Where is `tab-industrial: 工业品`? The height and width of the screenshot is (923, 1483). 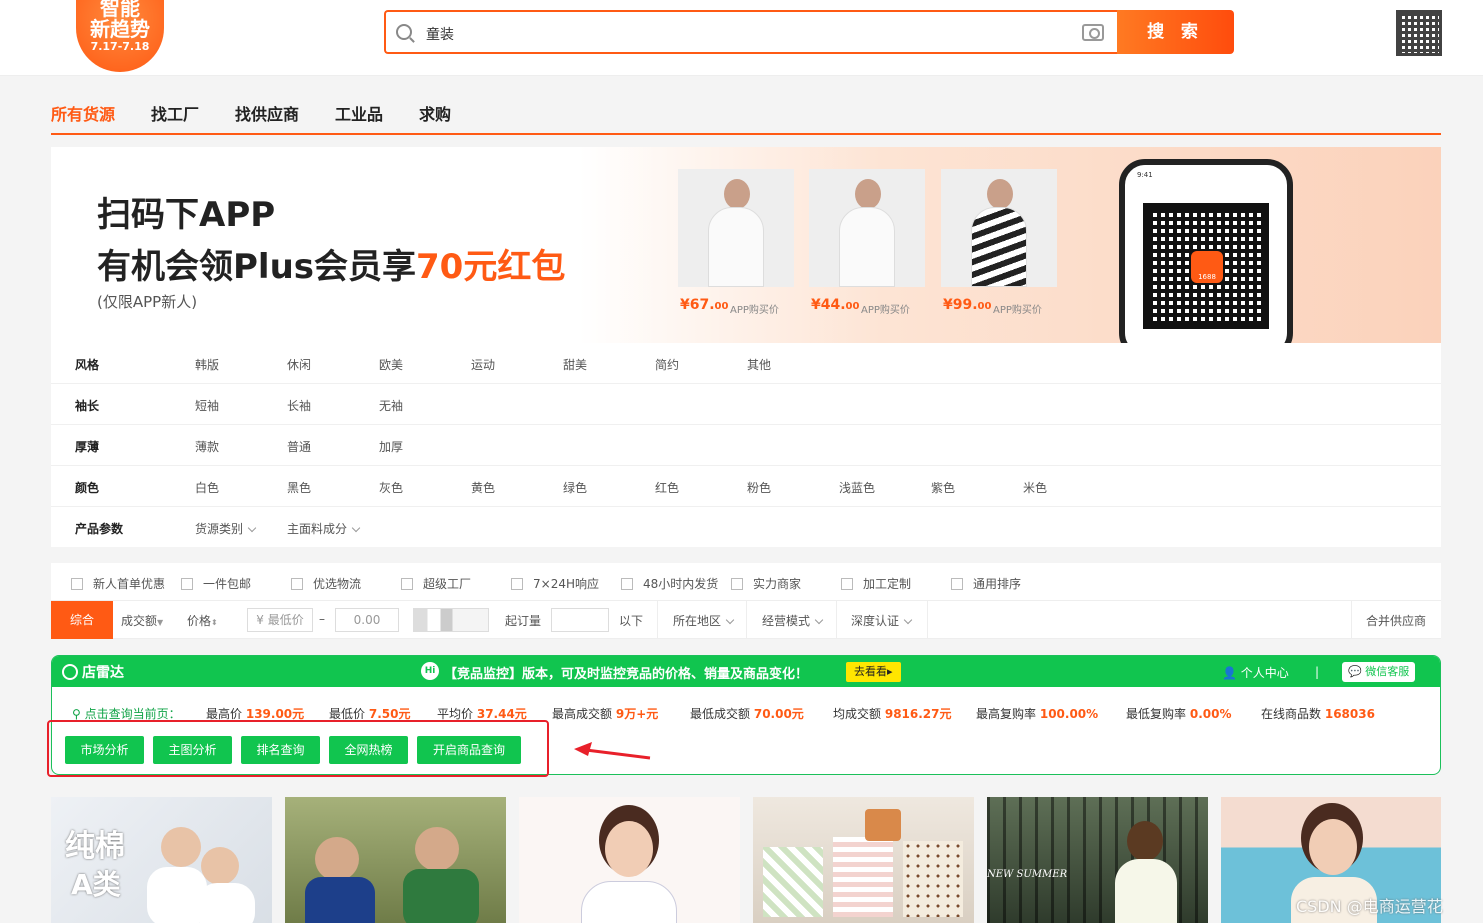 tab-industrial: 工业品 is located at coordinates (359, 113).